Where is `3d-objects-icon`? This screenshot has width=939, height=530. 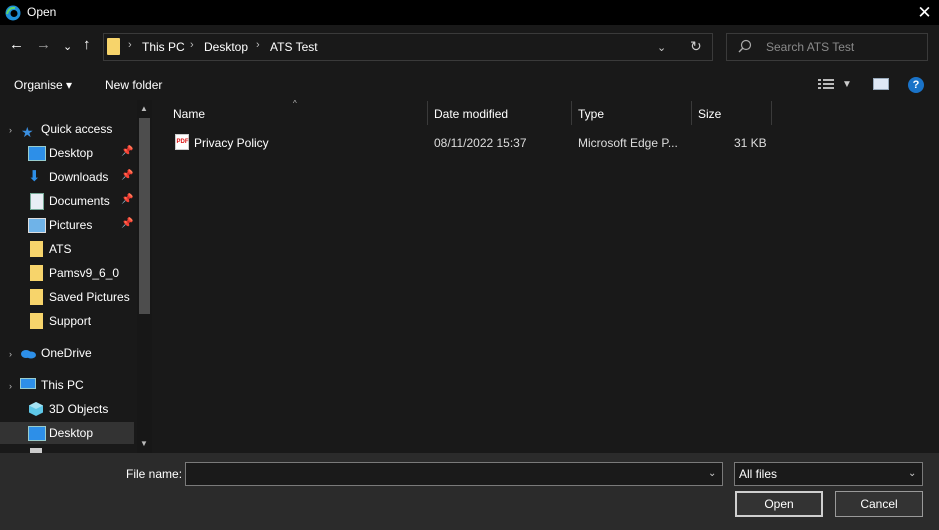
3d-objects-icon is located at coordinates (36, 409).